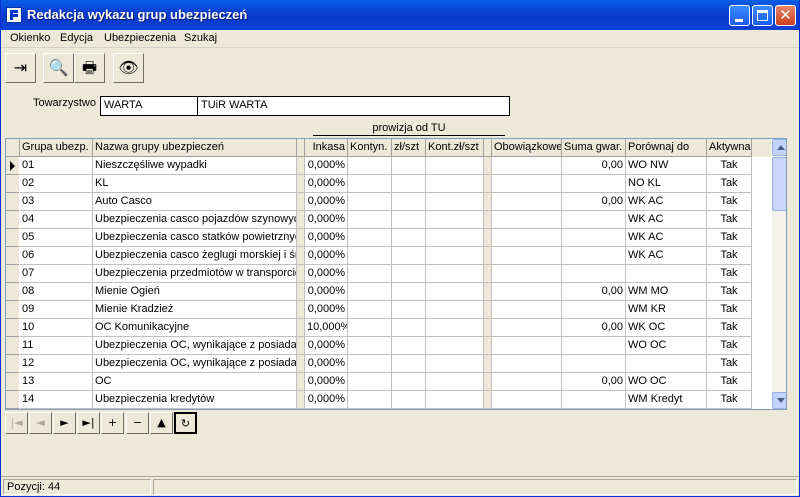 The width and height of the screenshot is (800, 497). What do you see at coordinates (195, 184) in the screenshot?
I see `cell-nazwa: KL` at bounding box center [195, 184].